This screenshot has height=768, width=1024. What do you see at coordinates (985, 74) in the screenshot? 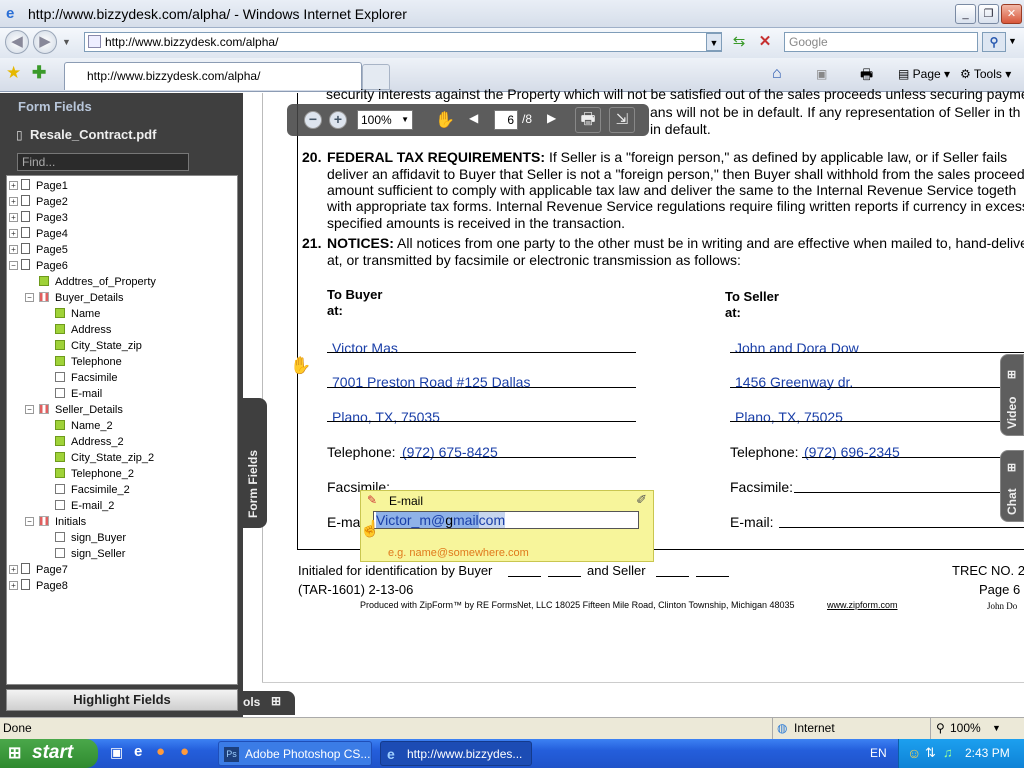
I see `tools-menu: ⚙ Tools ▾` at bounding box center [985, 74].